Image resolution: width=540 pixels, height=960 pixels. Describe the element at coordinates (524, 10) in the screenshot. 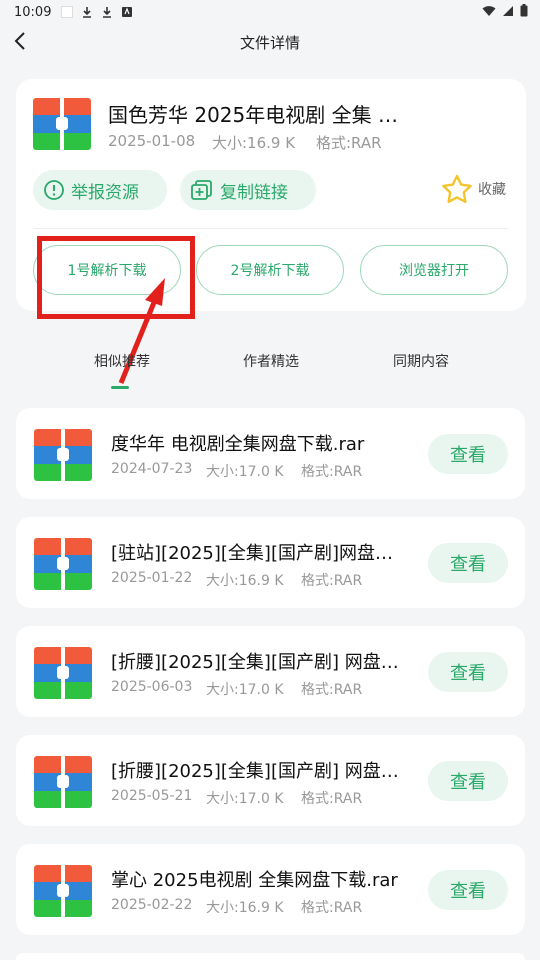

I see `battery-icon` at that location.